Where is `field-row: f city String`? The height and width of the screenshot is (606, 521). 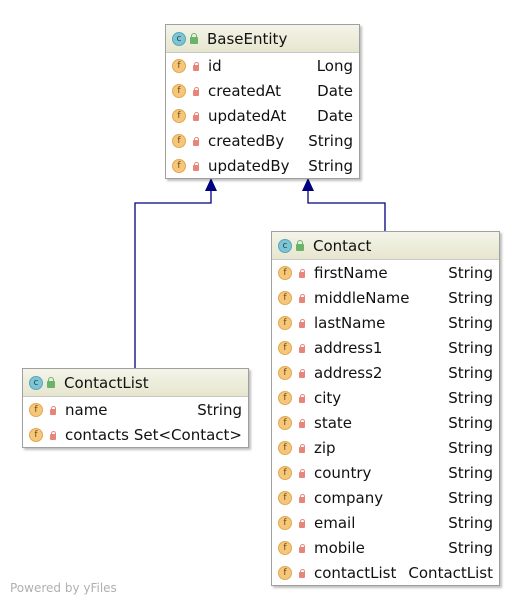 field-row: f city String is located at coordinates (385, 397).